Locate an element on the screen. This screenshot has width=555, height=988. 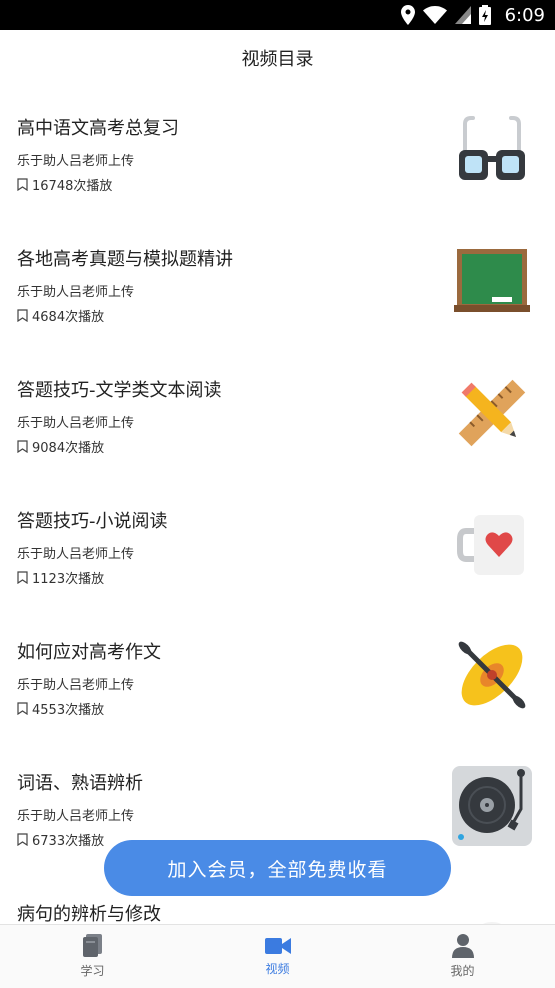
video-title: 高中语文高考总复习 is located at coordinates (98, 128).